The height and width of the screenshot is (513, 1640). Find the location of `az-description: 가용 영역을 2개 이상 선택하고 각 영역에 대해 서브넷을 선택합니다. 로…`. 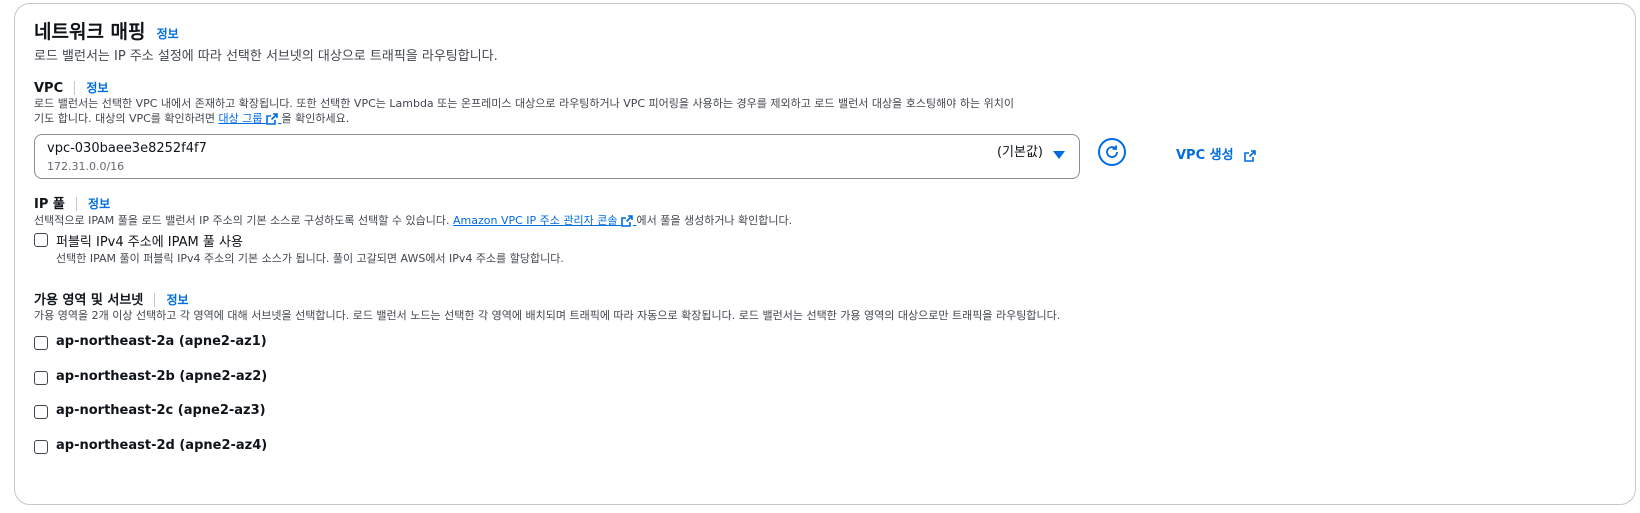

az-description: 가용 영역을 2개 이상 선택하고 각 영역에 대해 서브넷을 선택합니다. 로… is located at coordinates (547, 315).